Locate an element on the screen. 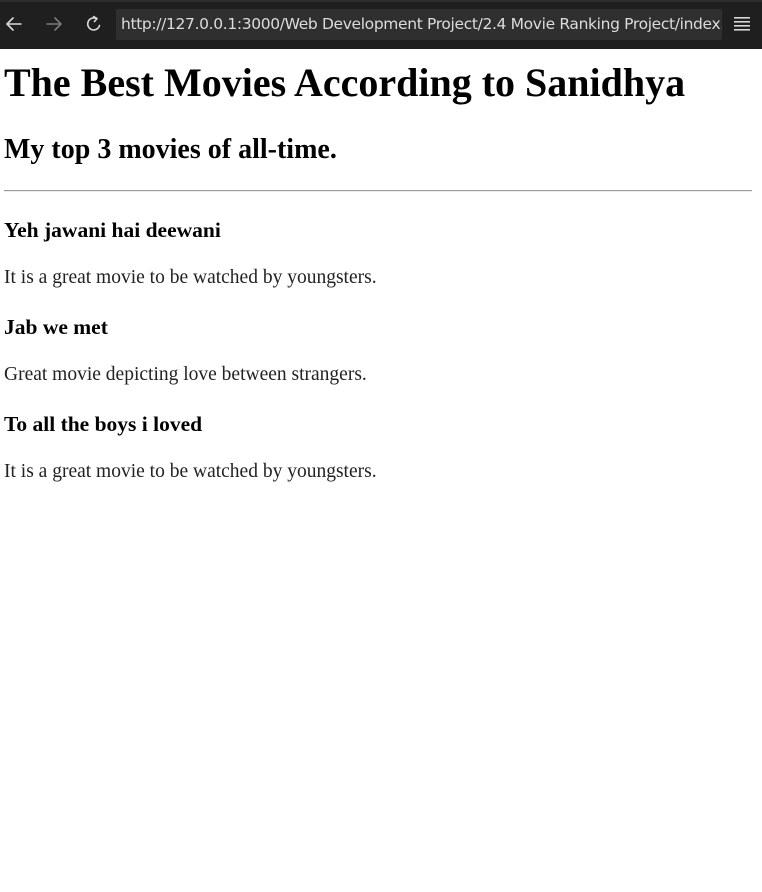 This screenshot has width=762, height=892. arrow-right-icon is located at coordinates (54, 24).